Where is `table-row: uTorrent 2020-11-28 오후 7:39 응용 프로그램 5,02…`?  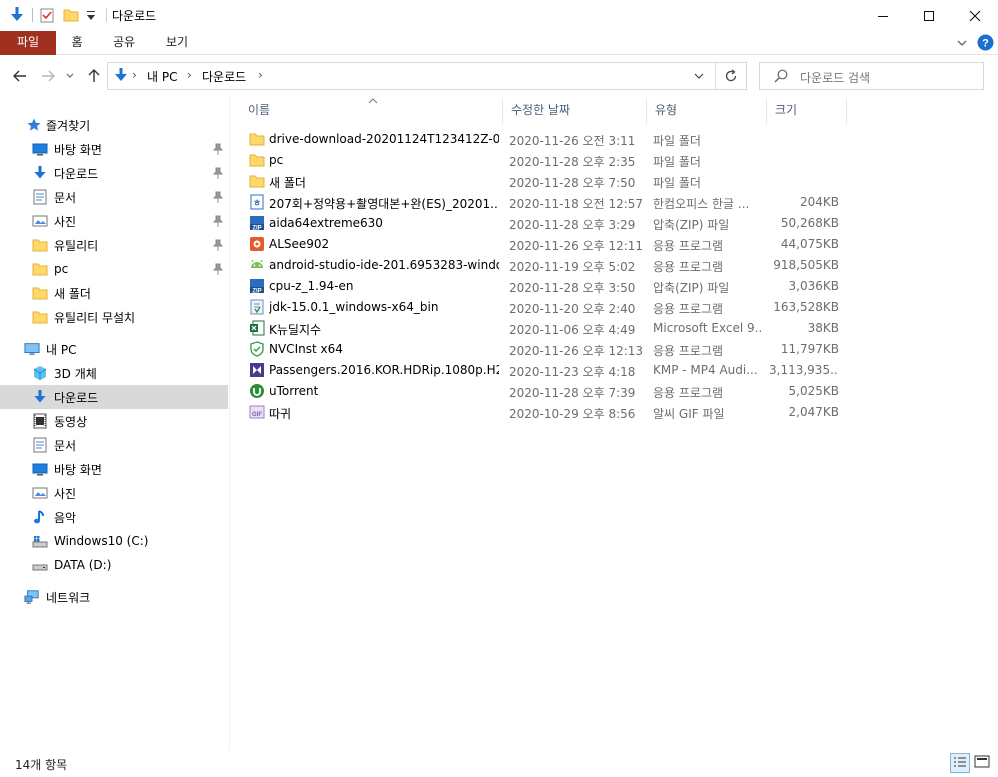
table-row: uTorrent 2020-11-28 오후 7:39 응용 프로그램 5,02… is located at coordinates (549, 391).